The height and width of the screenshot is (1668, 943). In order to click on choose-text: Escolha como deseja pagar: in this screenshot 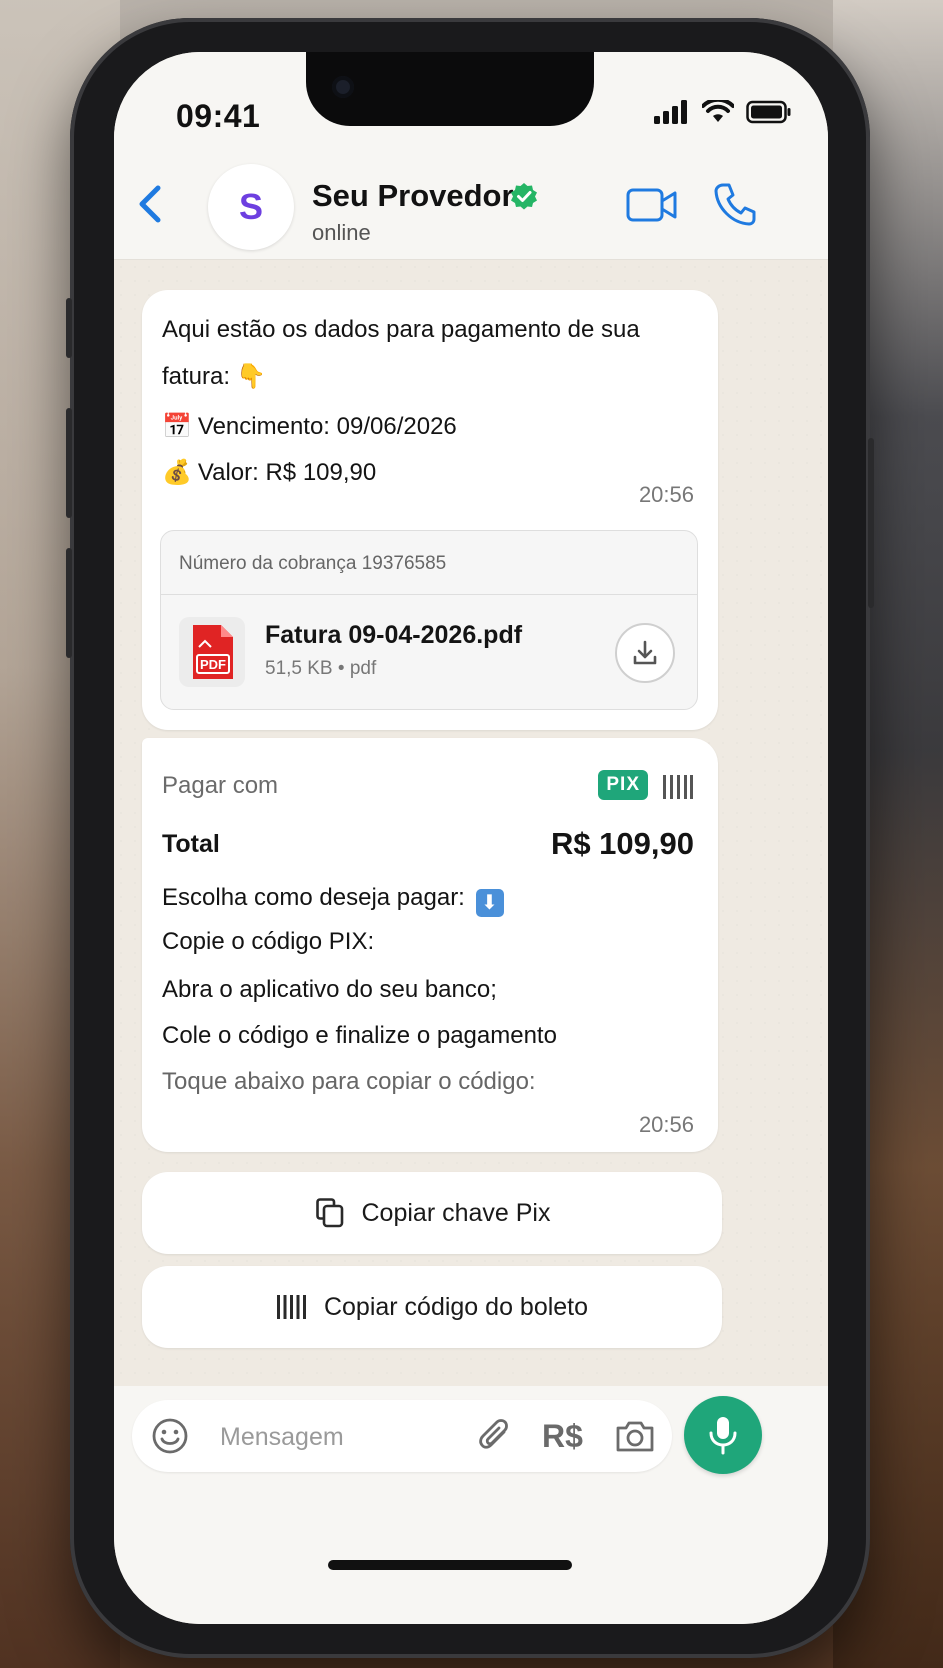, I will do `click(313, 897)`.